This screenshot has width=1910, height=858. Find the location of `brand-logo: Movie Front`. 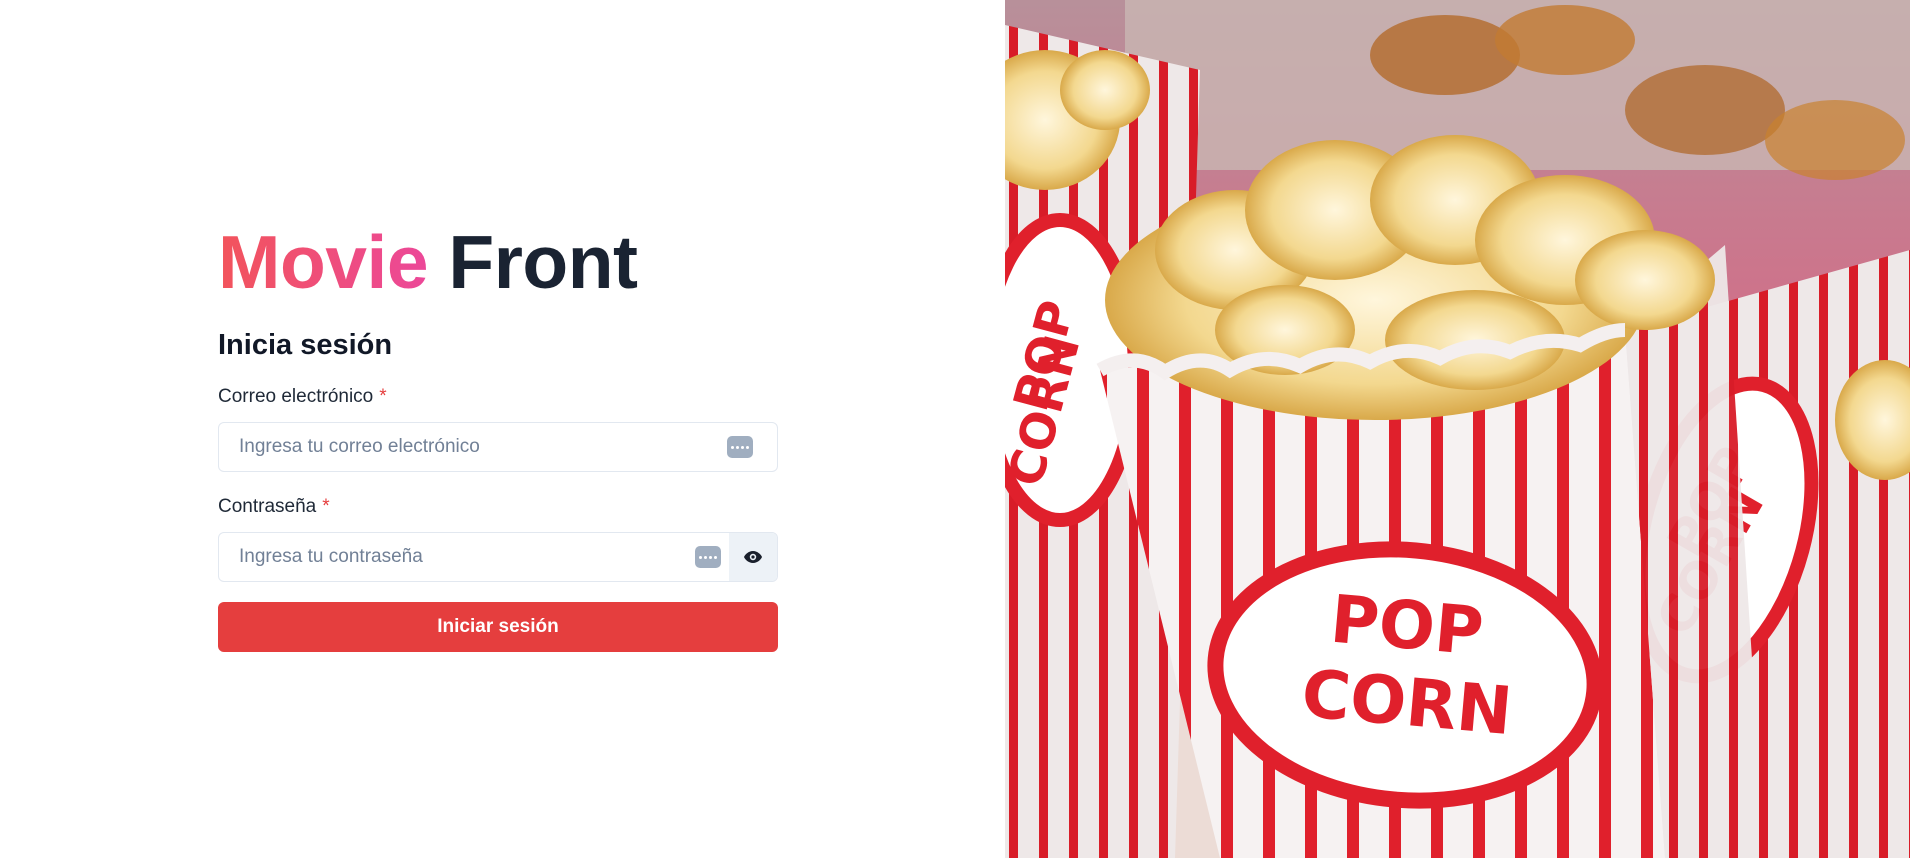

brand-logo: Movie Front is located at coordinates (498, 262).